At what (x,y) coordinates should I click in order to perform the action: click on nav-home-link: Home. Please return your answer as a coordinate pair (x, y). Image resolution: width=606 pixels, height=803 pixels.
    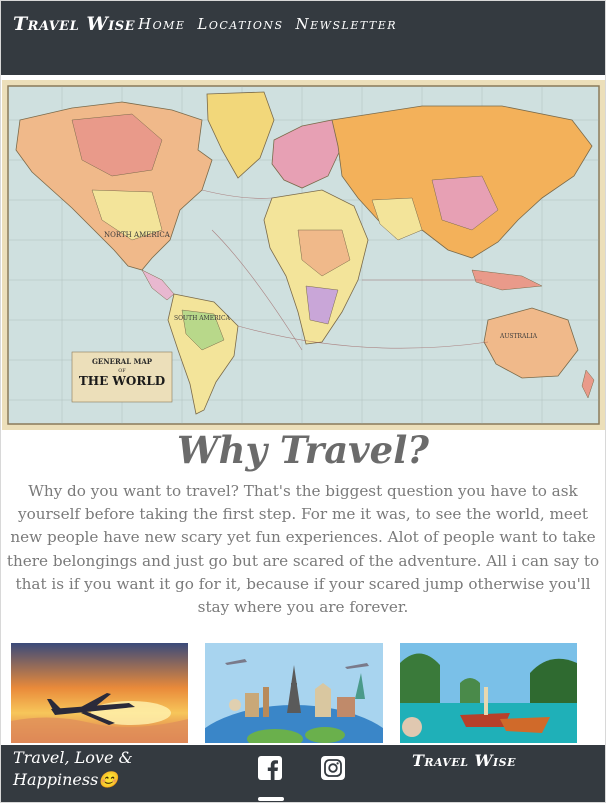
    Looking at the image, I should click on (161, 24).